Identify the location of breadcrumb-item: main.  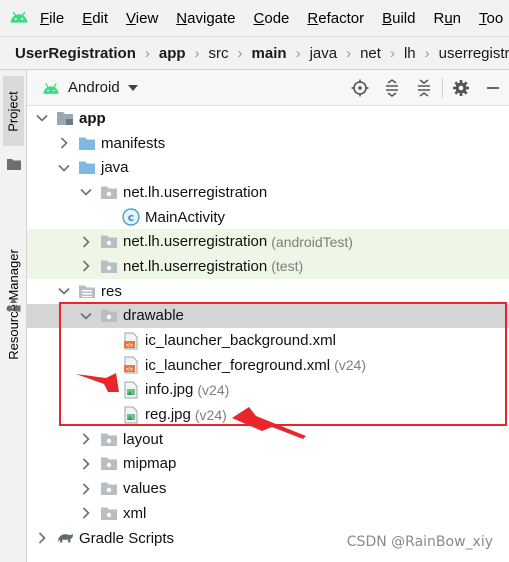
(269, 53).